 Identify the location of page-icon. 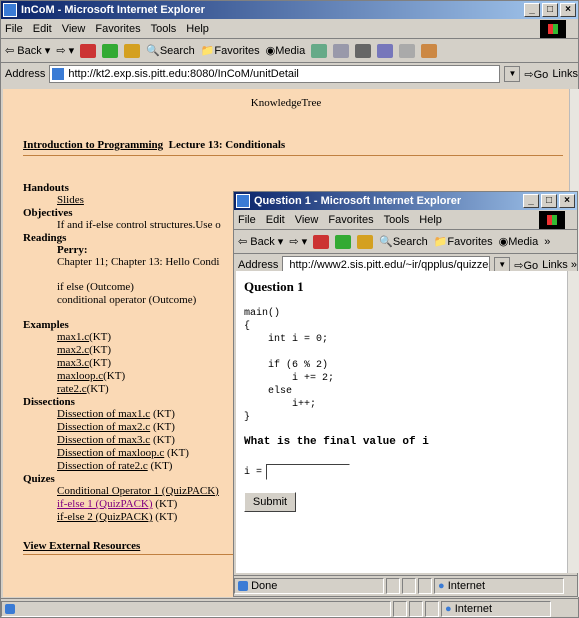
(58, 74).